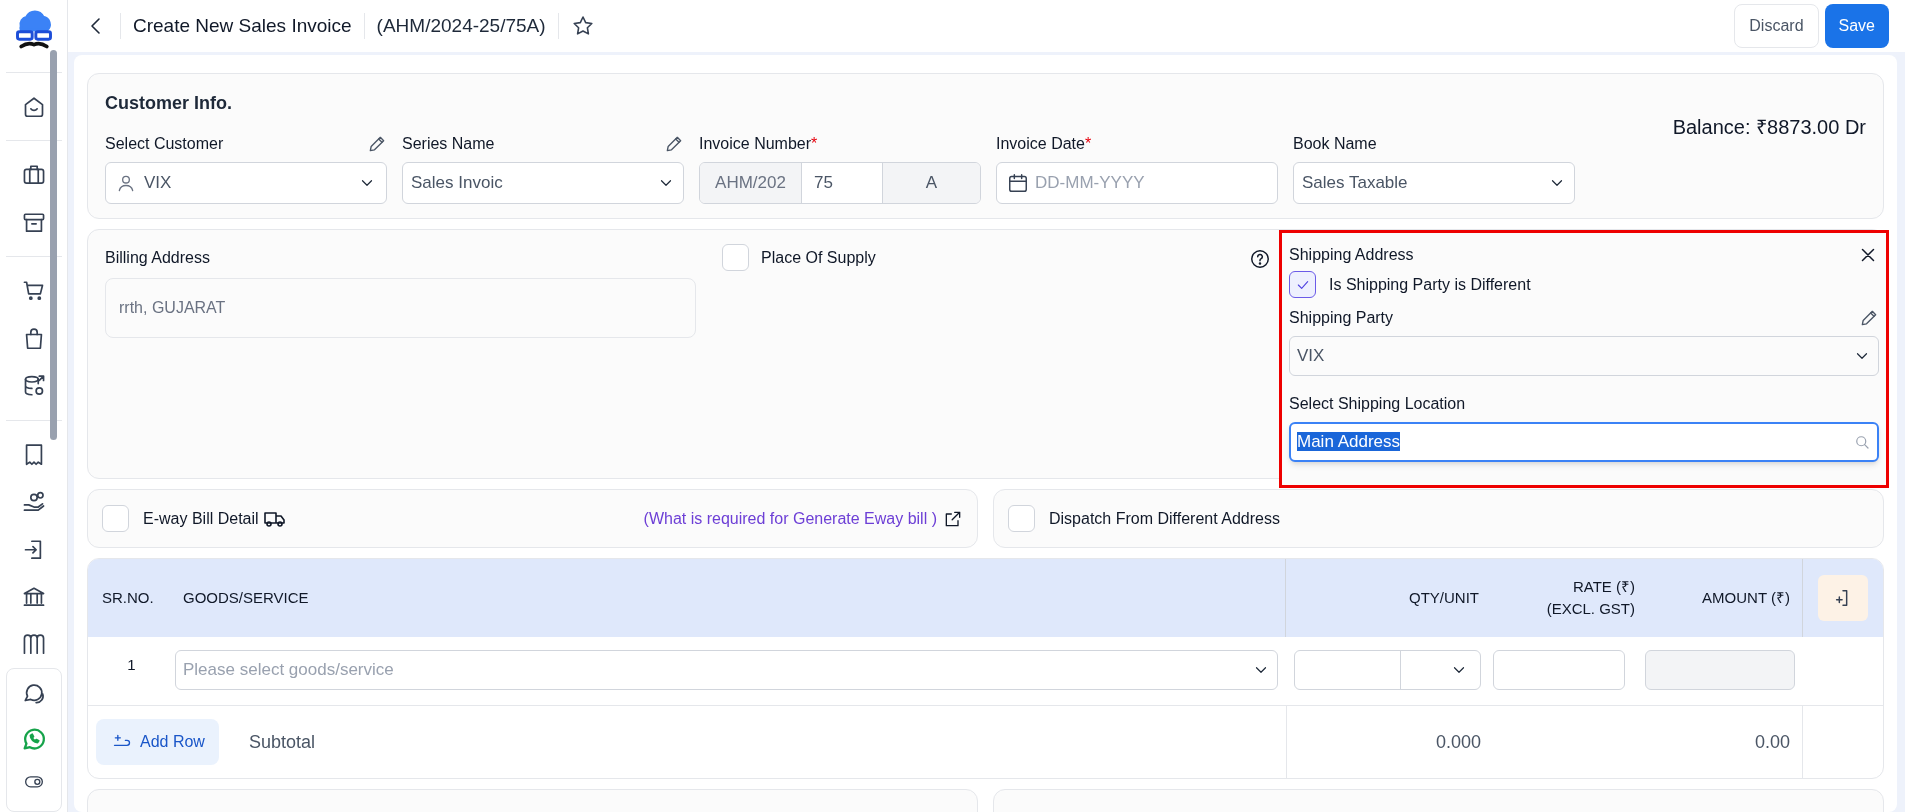 The image size is (1905, 812). I want to click on dropdown-field: Sales Taxable, so click(1434, 183).